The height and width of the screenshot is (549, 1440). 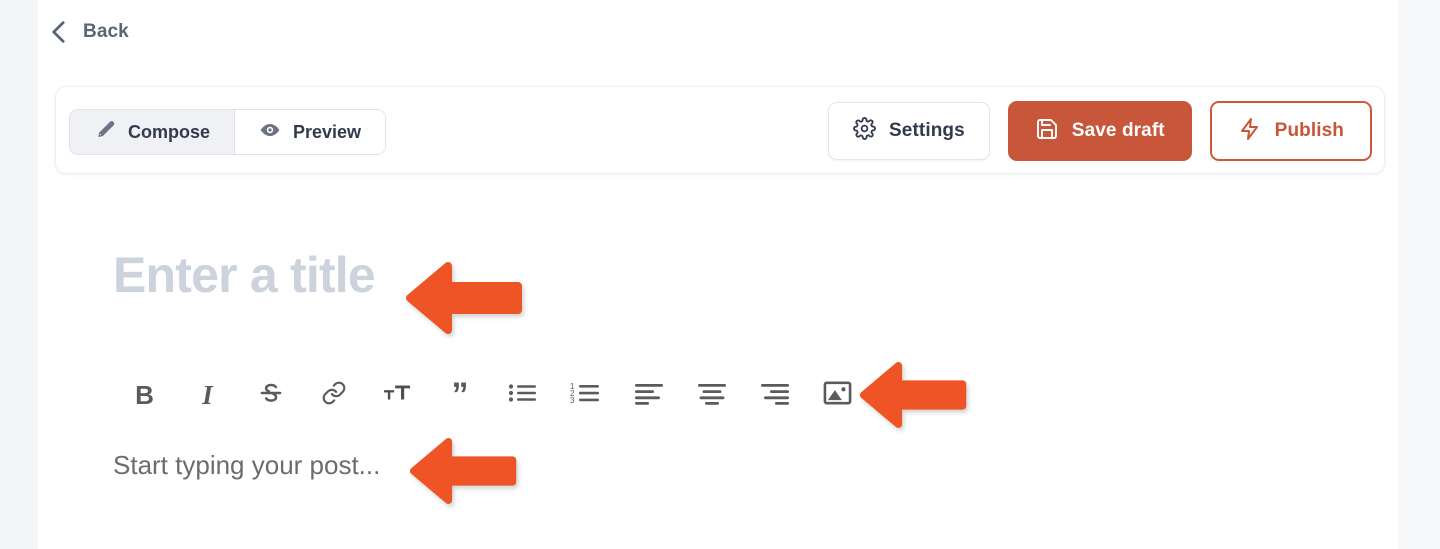 I want to click on align-right-button, so click(x=774, y=395).